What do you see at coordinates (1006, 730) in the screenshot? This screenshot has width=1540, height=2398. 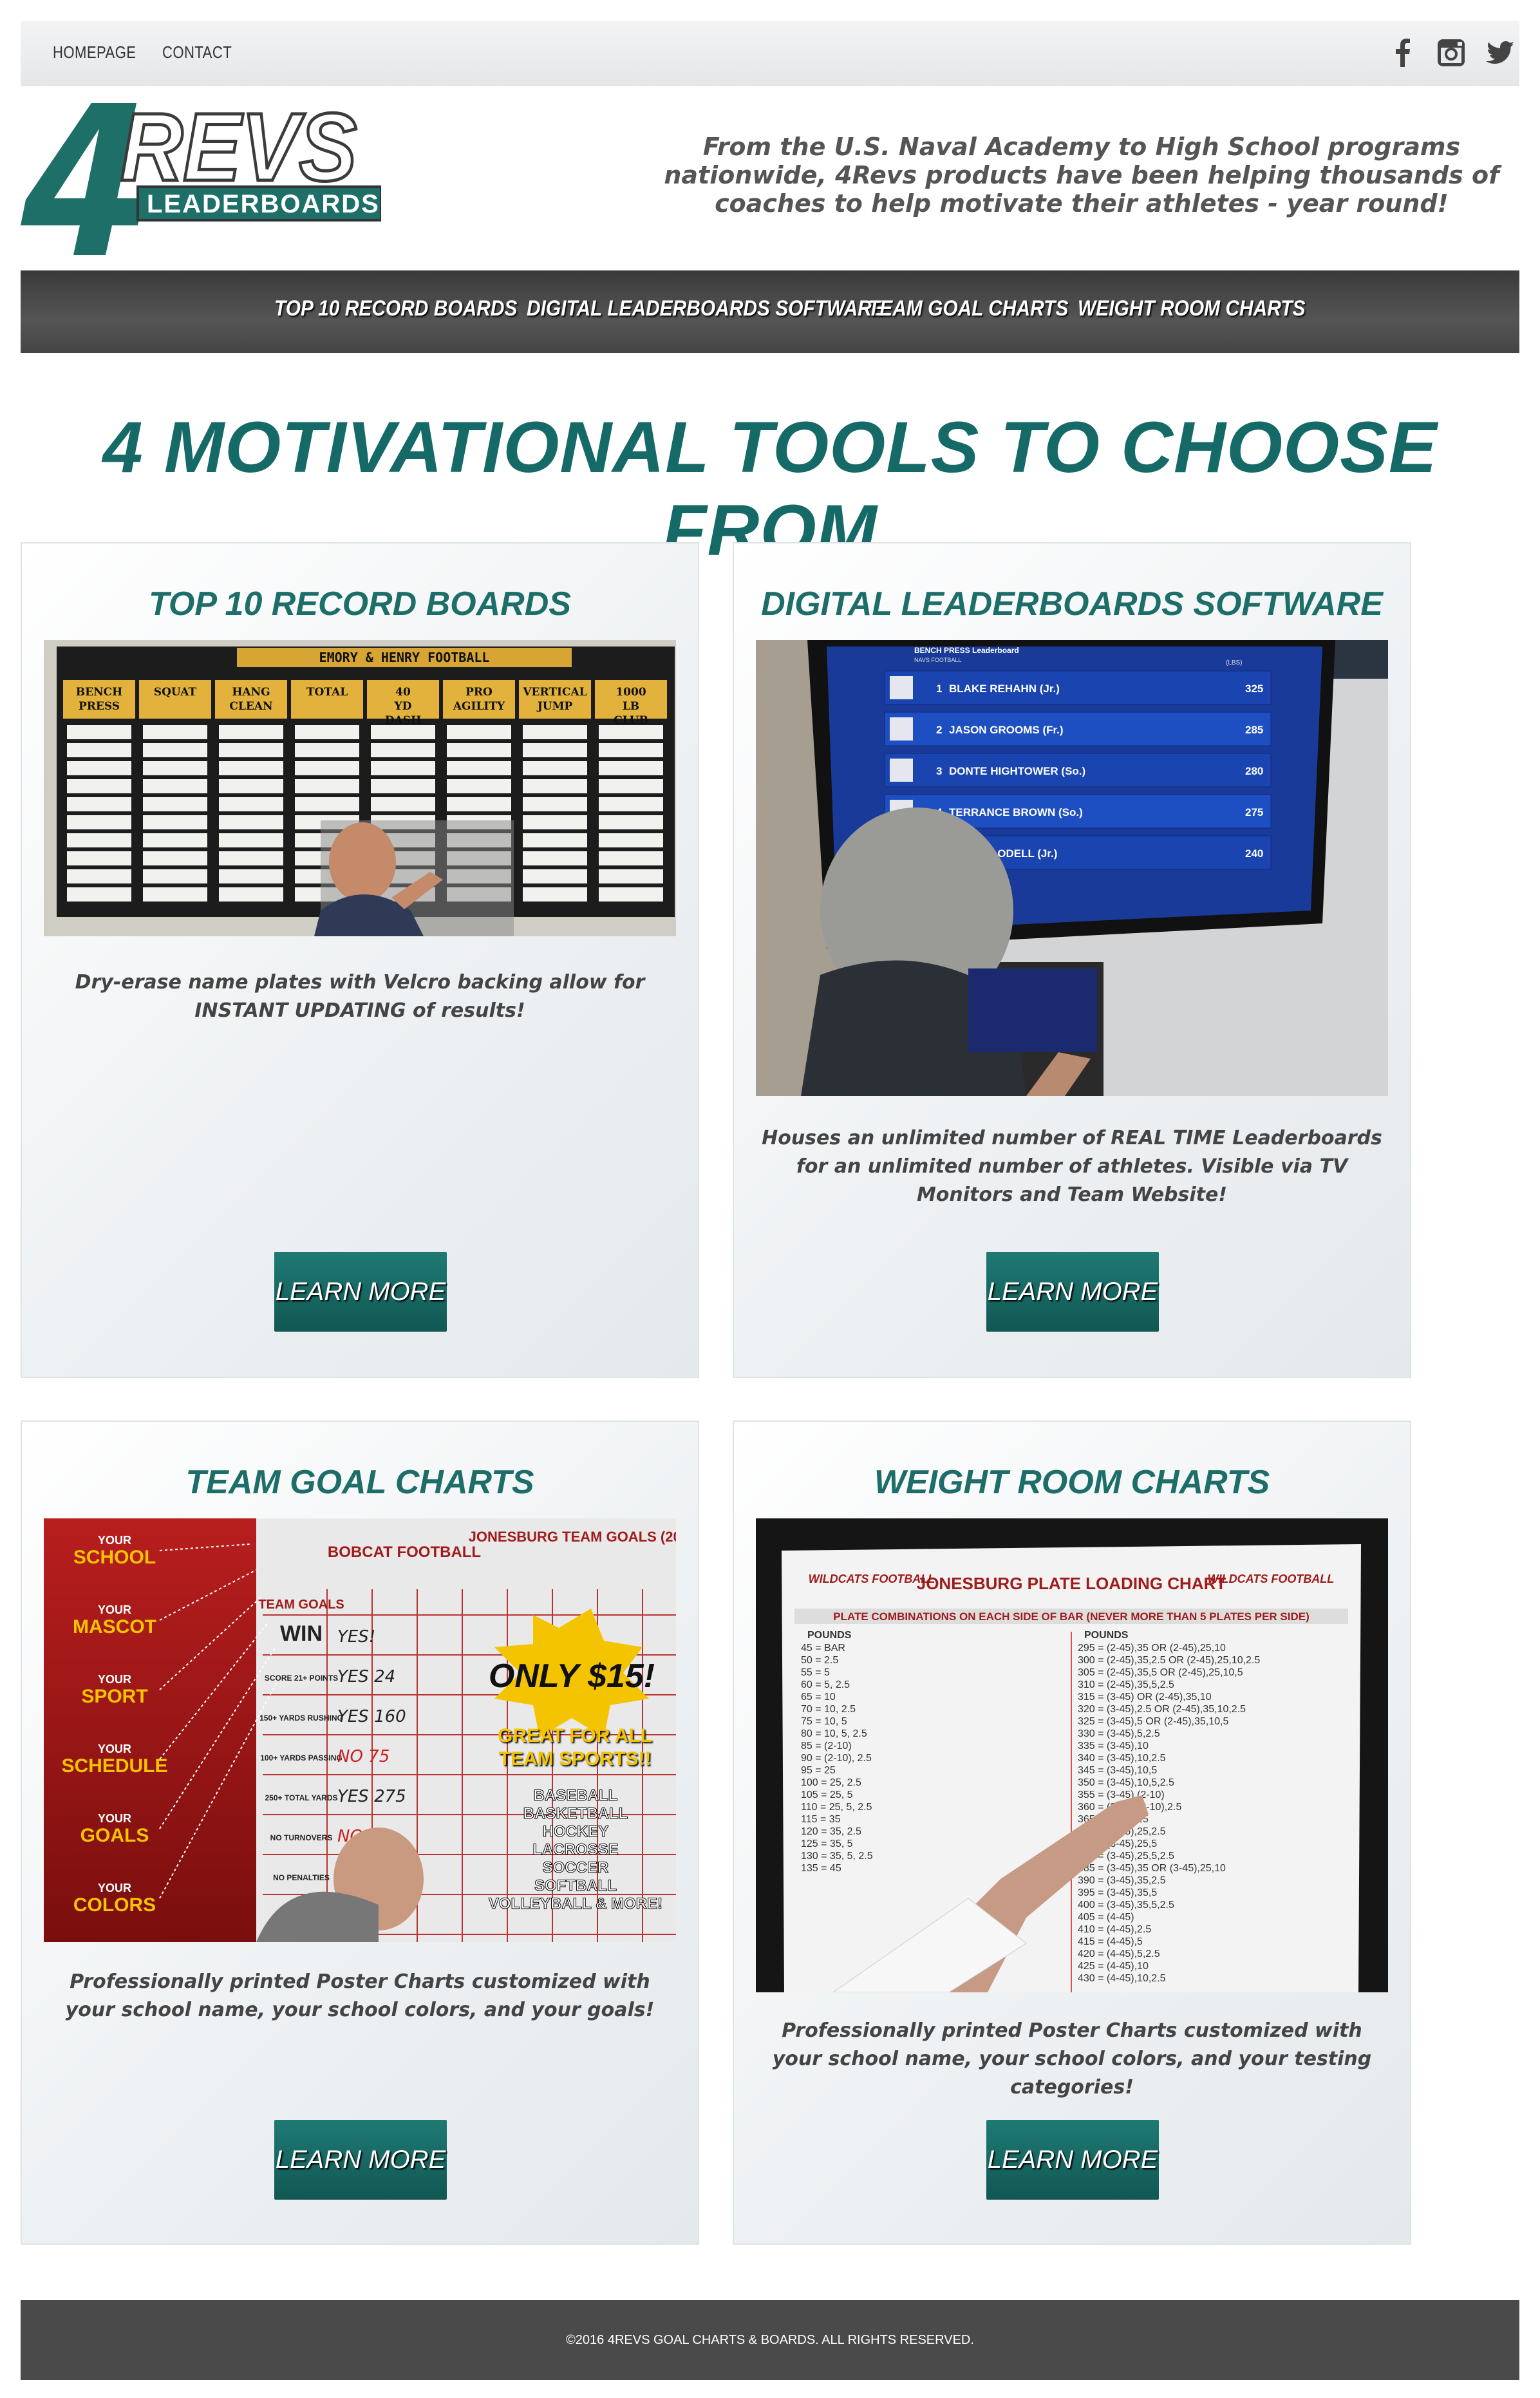 I see `leaderboard-name: JASON GROOMS (Fr.)` at bounding box center [1006, 730].